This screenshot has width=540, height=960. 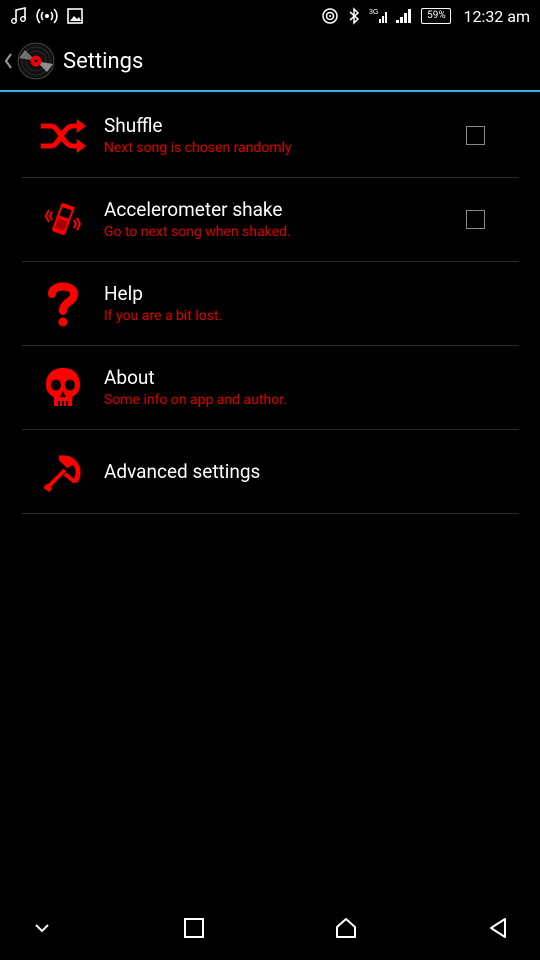 I want to click on signal-bars-icon, so click(x=404, y=16).